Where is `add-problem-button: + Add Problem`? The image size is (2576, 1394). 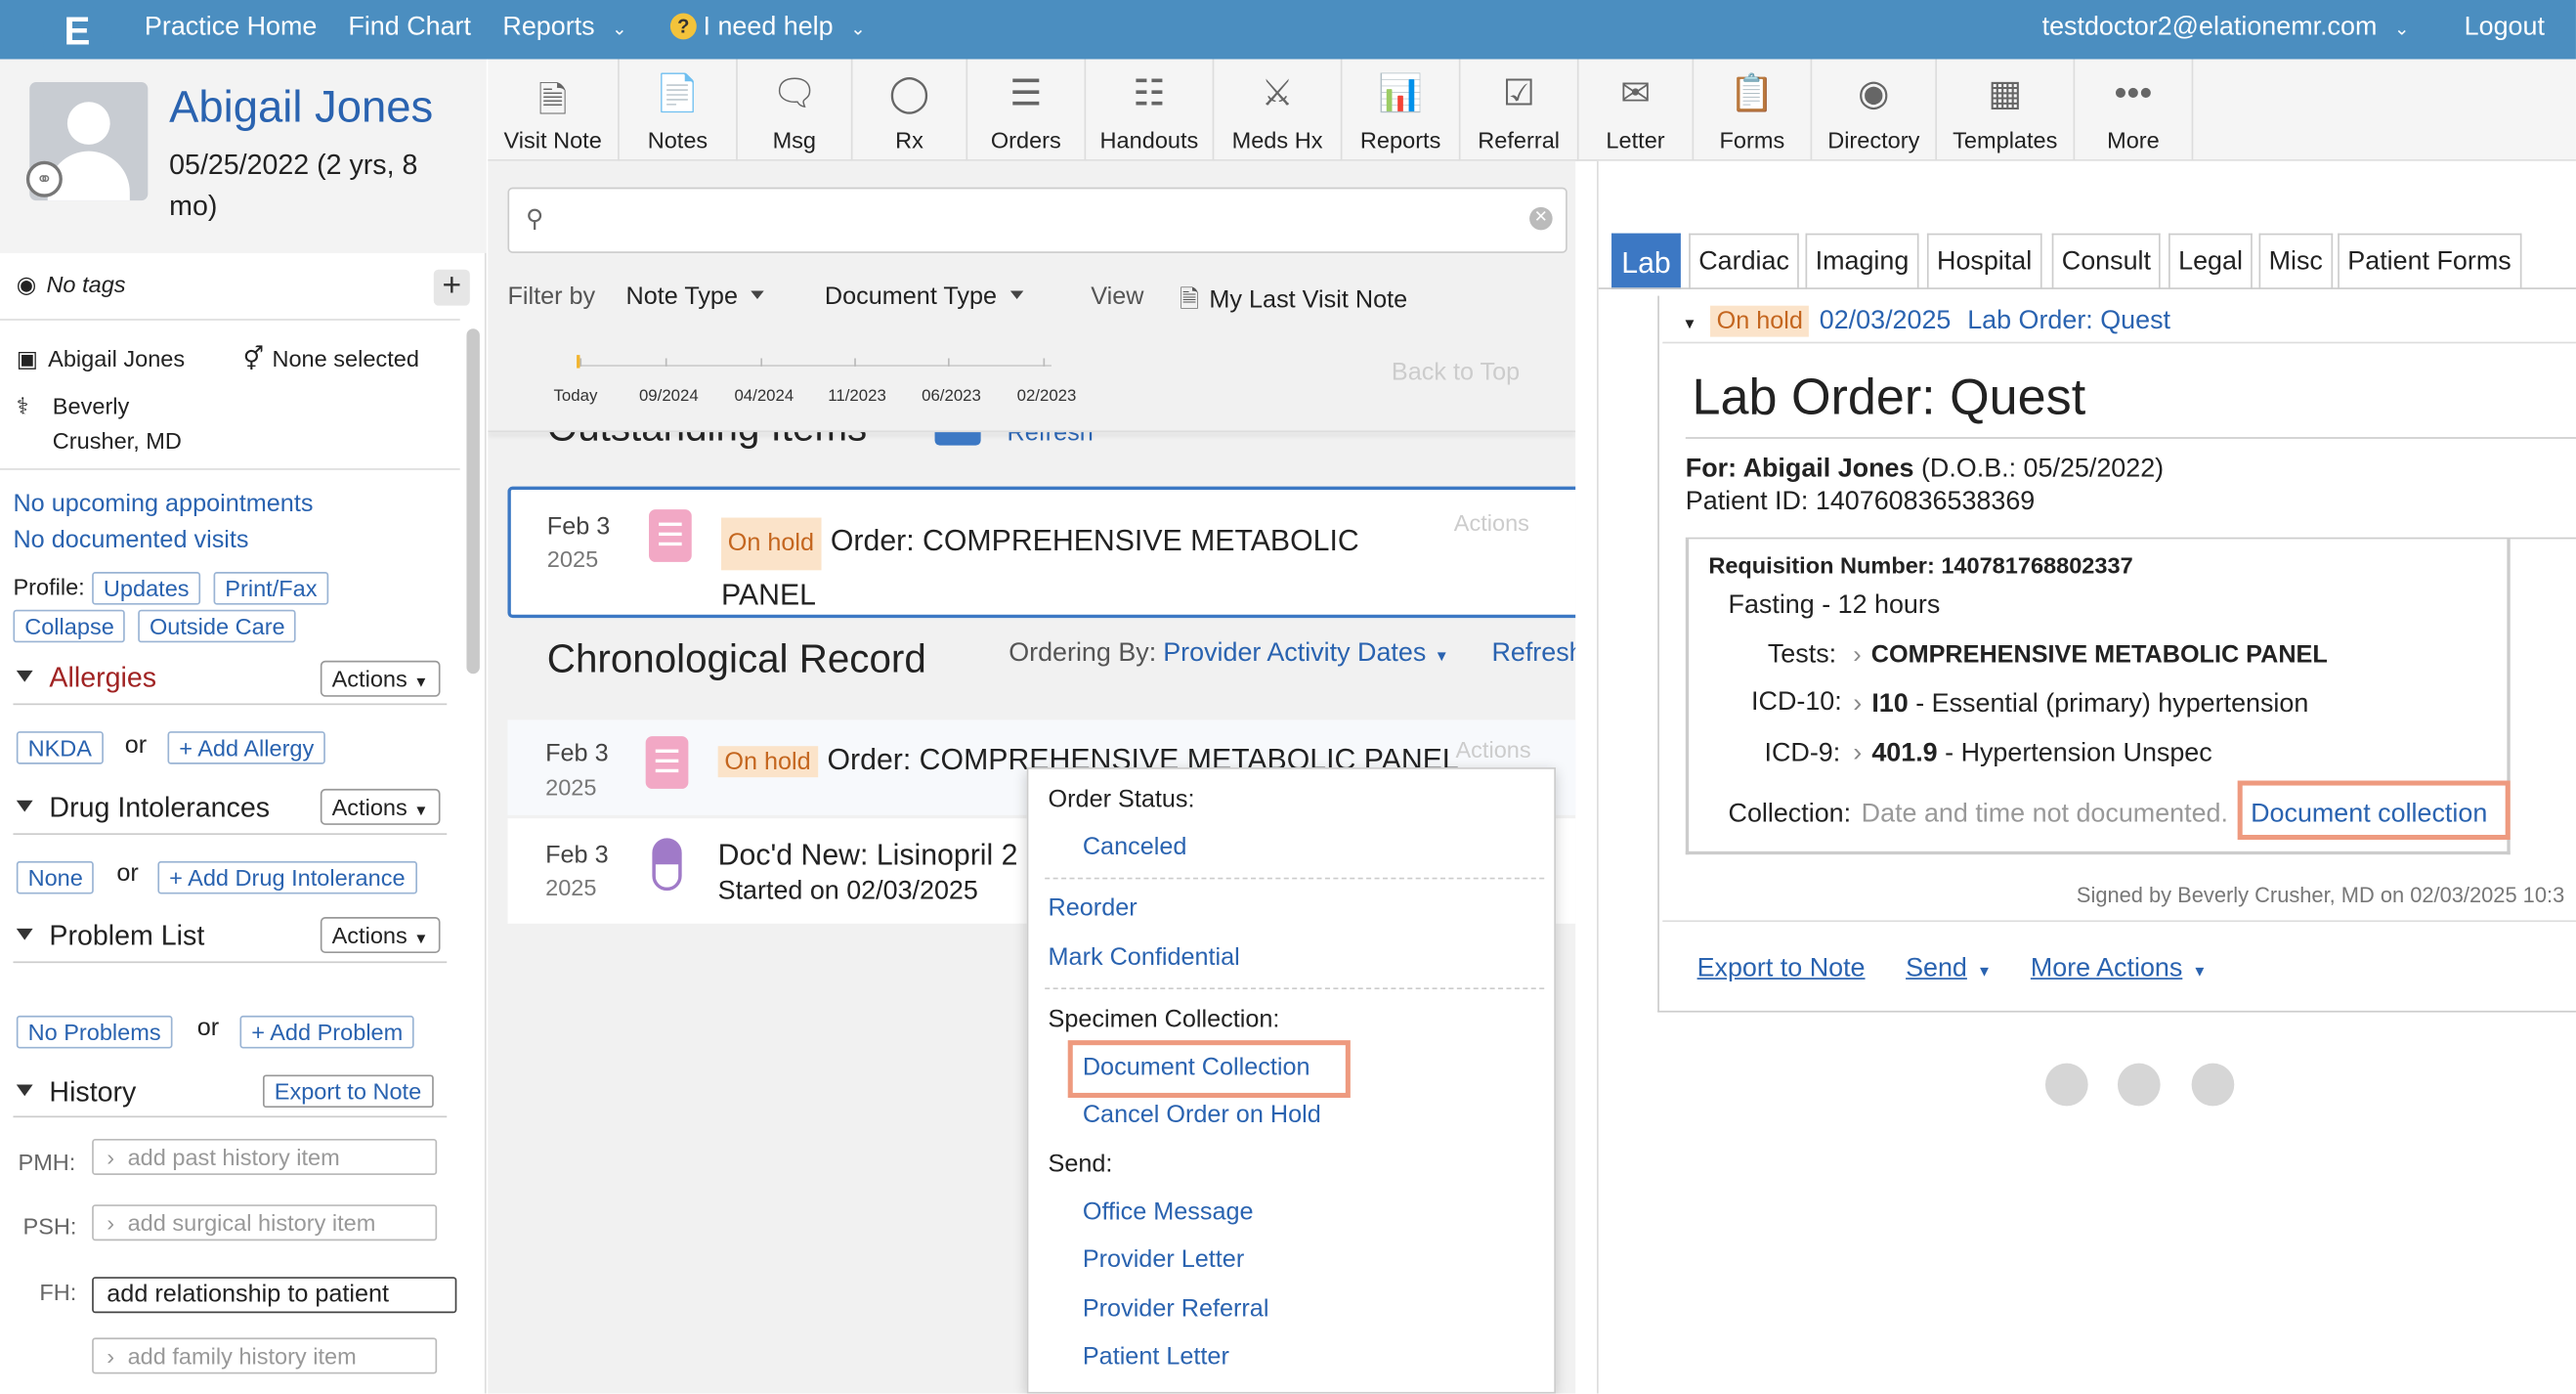
add-problem-button: + Add Problem is located at coordinates (327, 1032).